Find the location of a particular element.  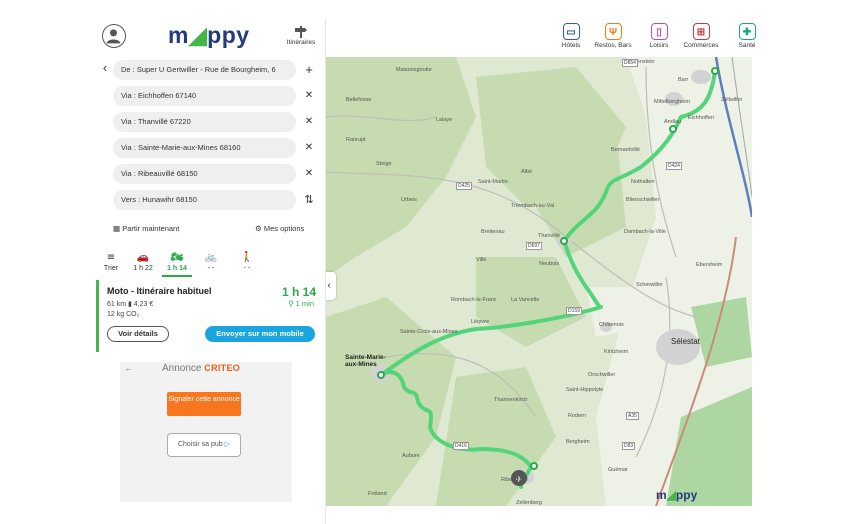

map-place-label: Eichhoffen is located at coordinates (701, 118).